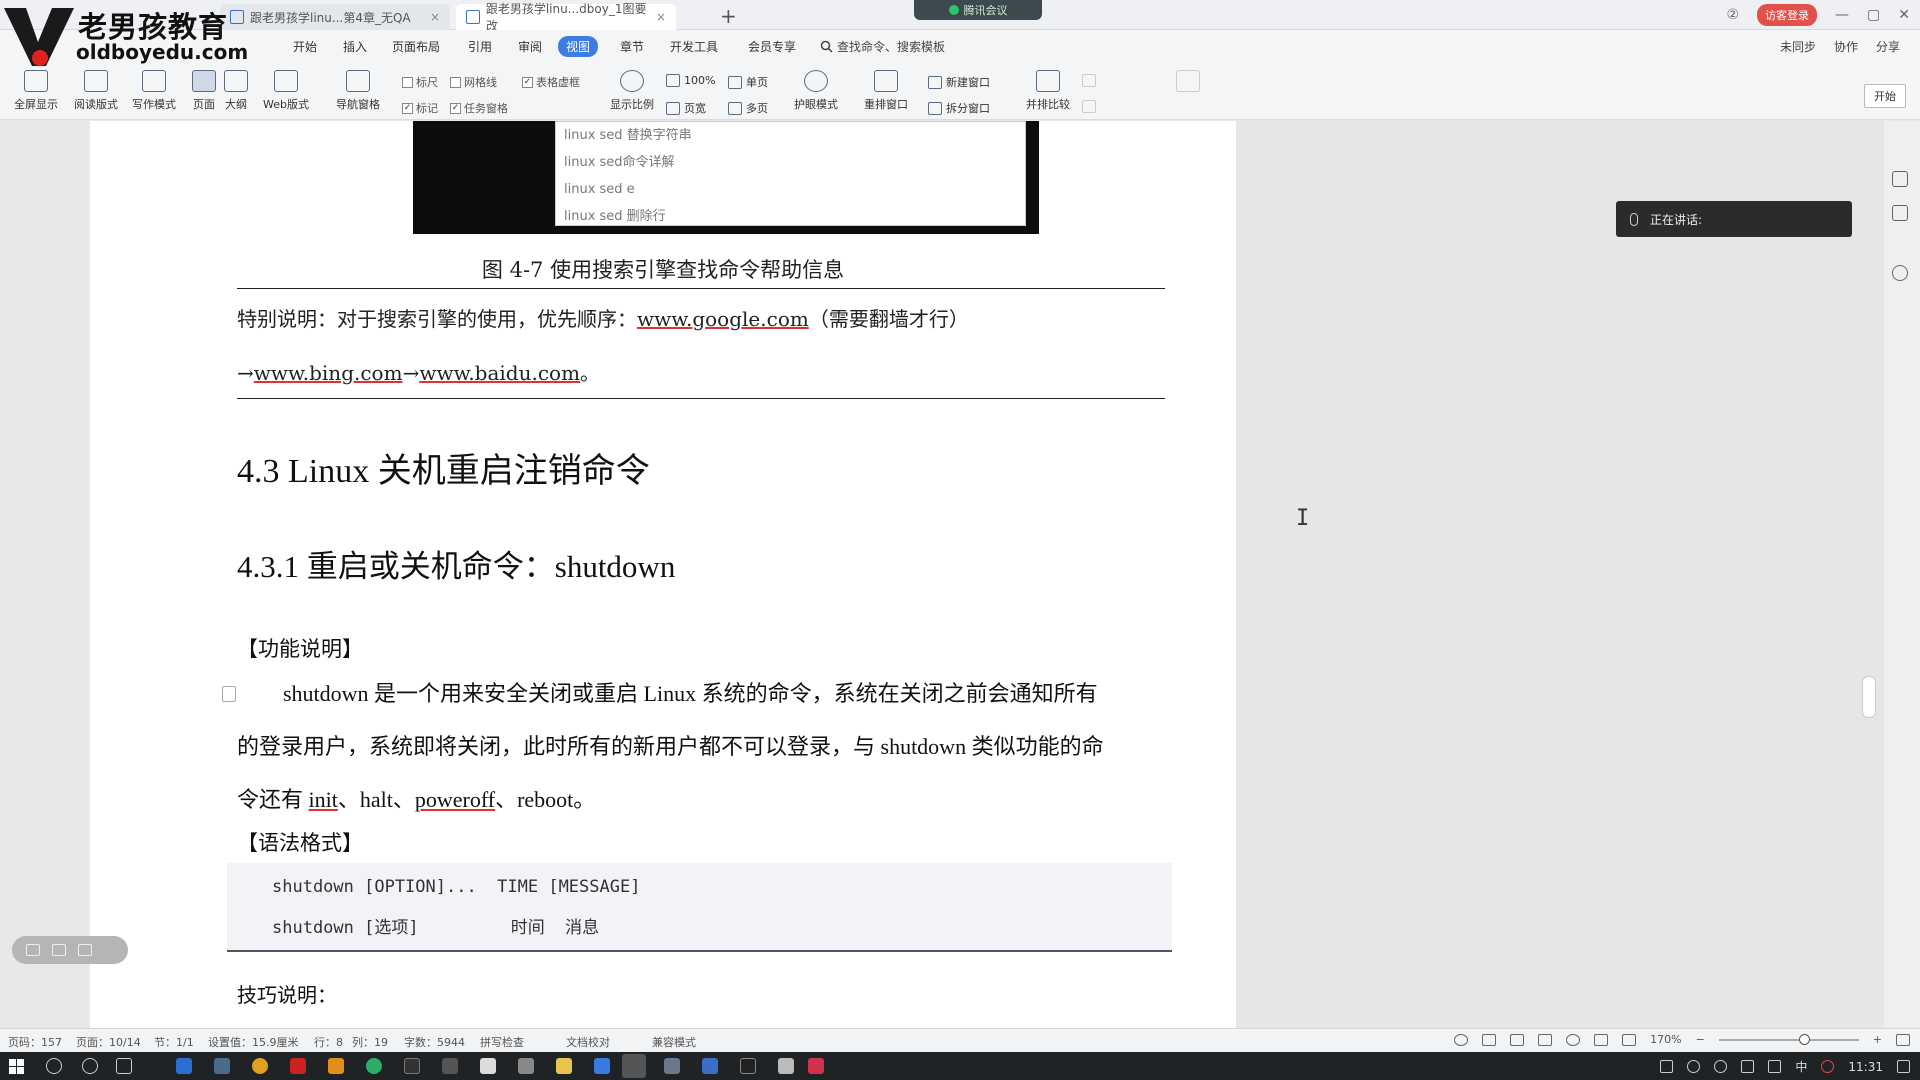 The image size is (1920, 1080). What do you see at coordinates (1888, 46) in the screenshot?
I see `share-button: 分享` at bounding box center [1888, 46].